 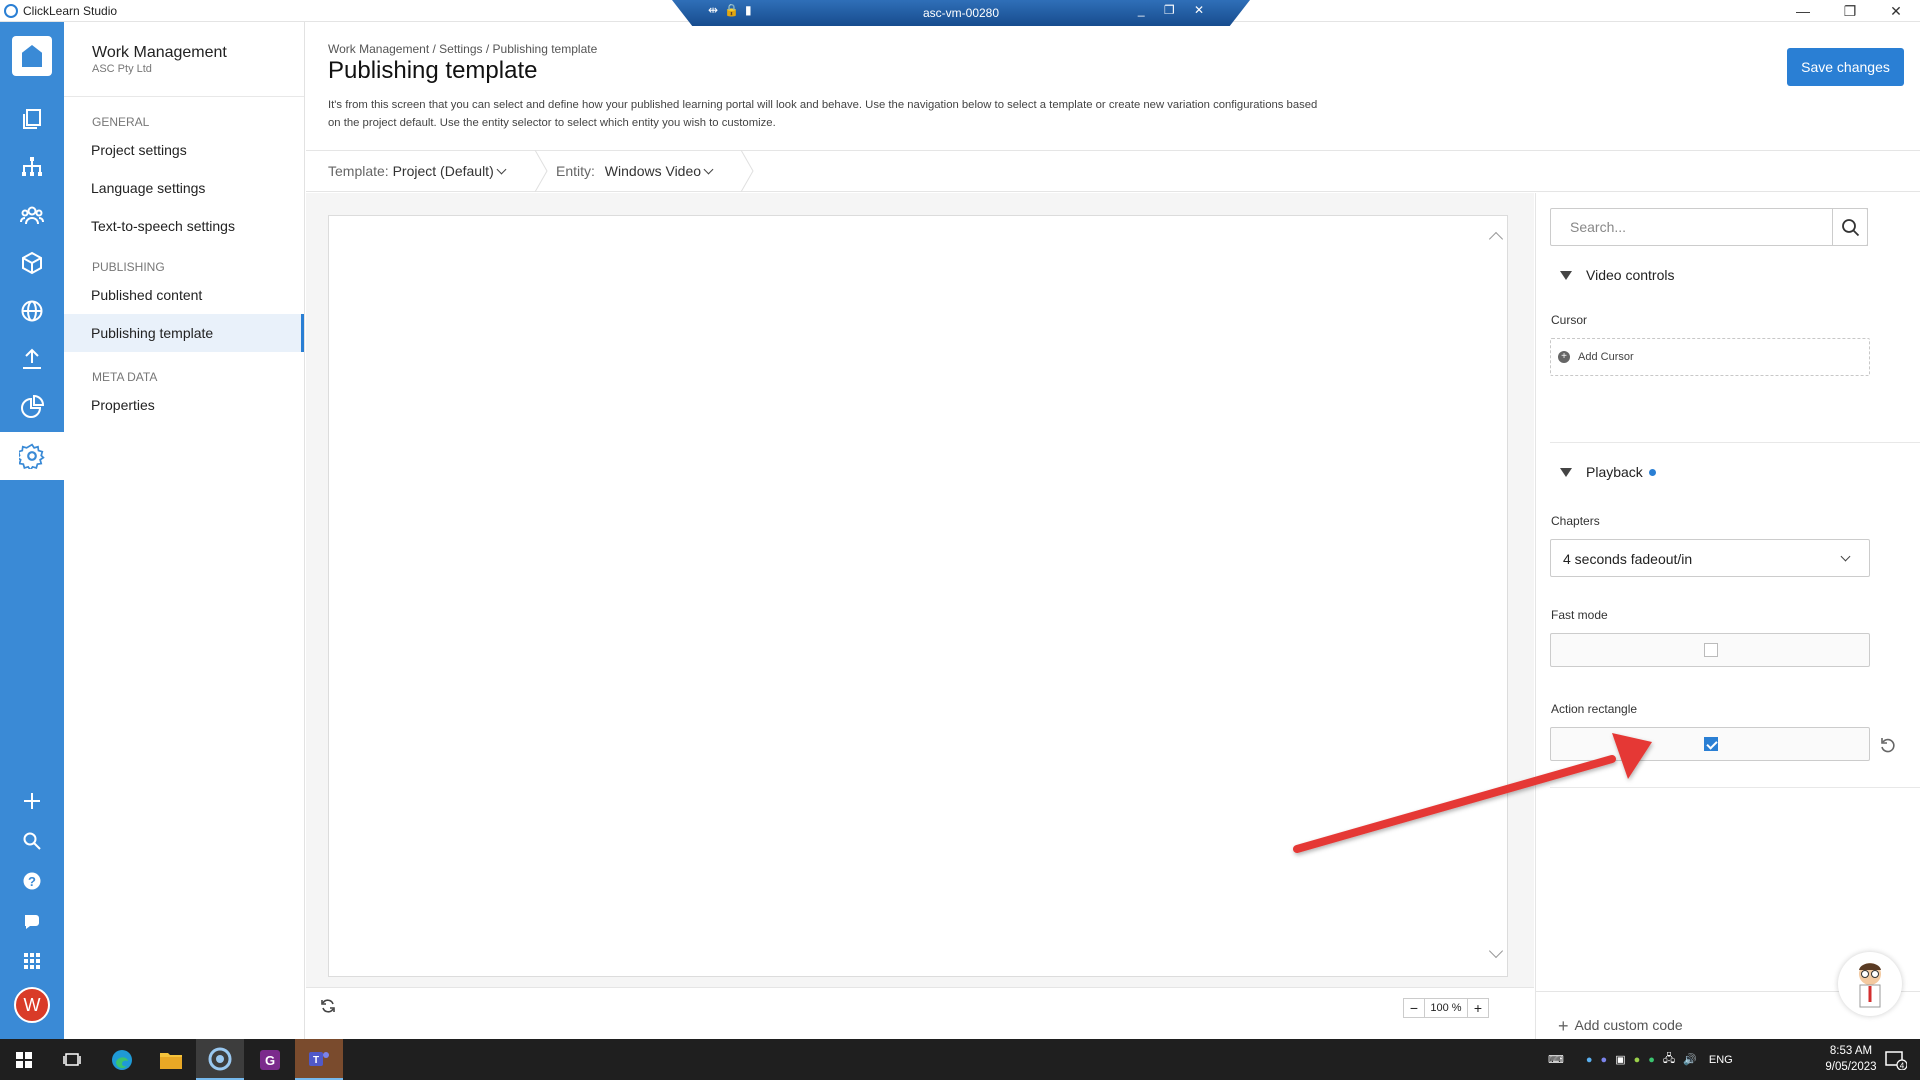 I want to click on analytics-icon, so click(x=32, y=407).